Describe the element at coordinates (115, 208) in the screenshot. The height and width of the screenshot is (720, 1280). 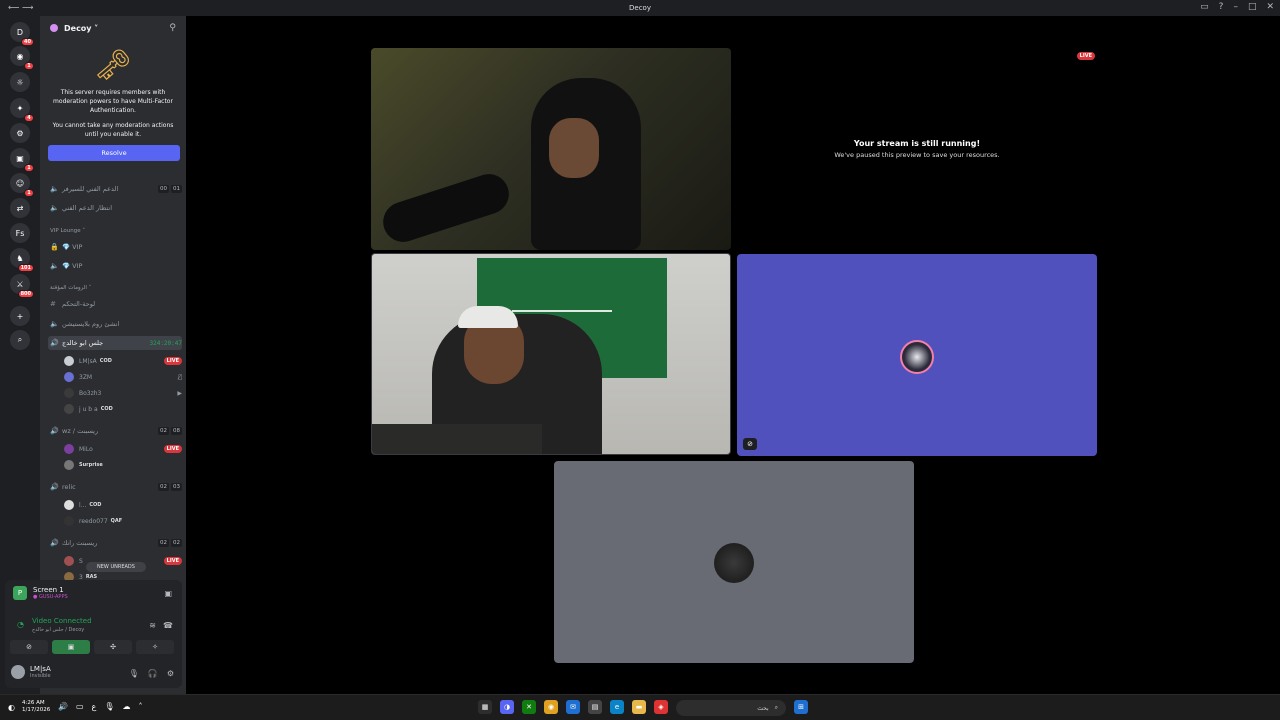
I see `channel-support-wait: 🔈 انتظار الدعم الفني` at that location.